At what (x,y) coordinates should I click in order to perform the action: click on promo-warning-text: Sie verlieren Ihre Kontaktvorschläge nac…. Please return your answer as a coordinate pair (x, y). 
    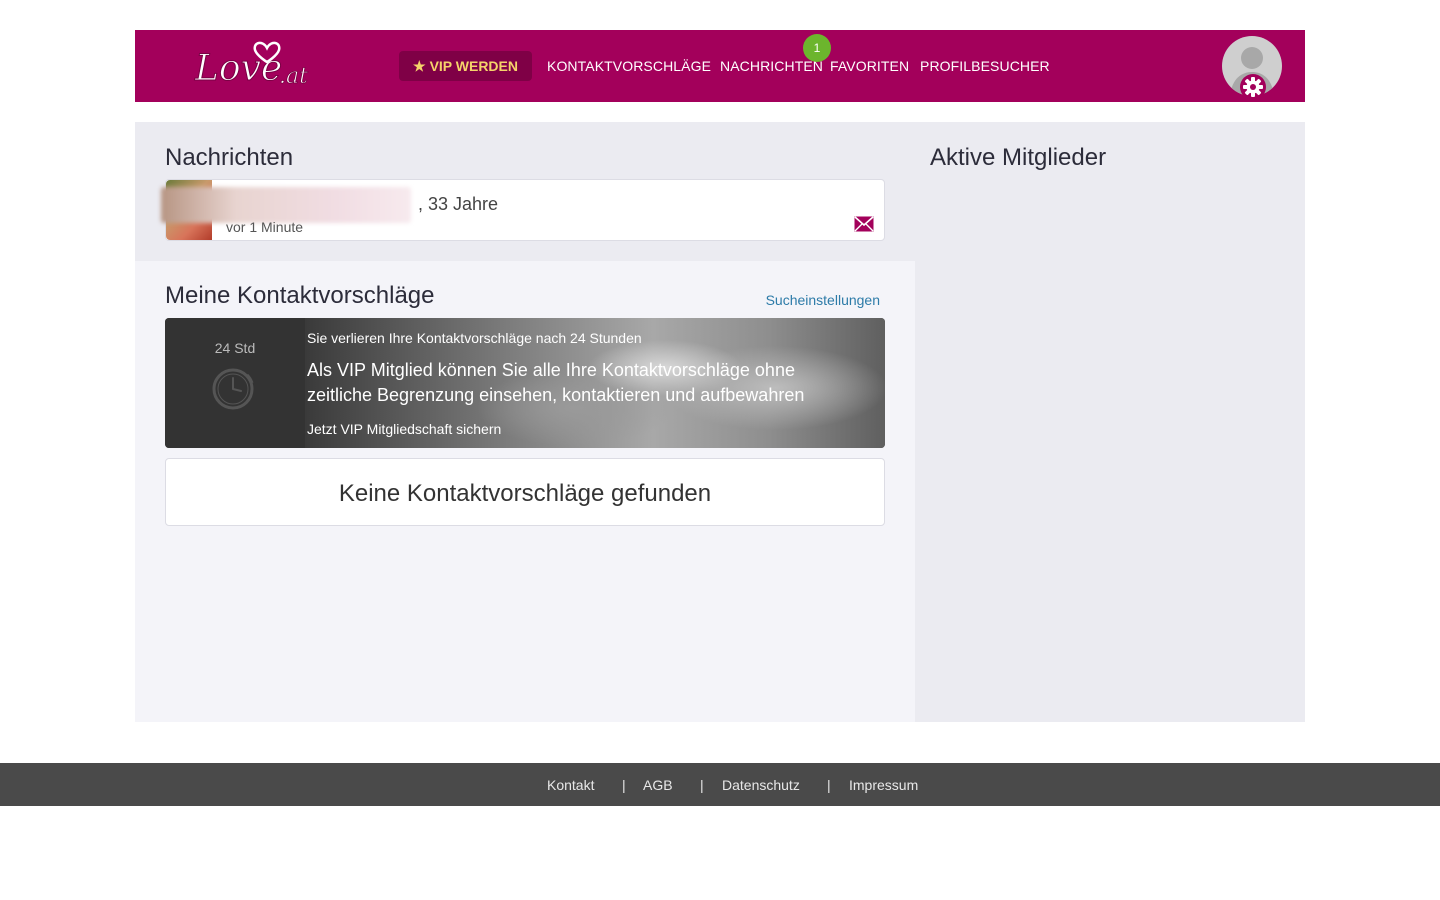
    Looking at the image, I should click on (474, 338).